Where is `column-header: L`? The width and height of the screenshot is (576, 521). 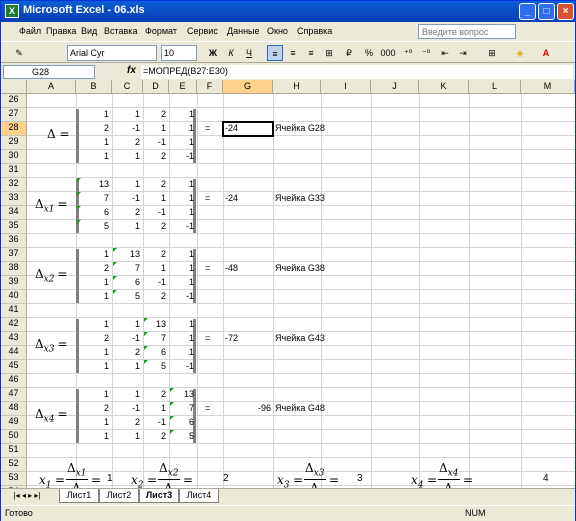
column-header: L is located at coordinates (495, 87).